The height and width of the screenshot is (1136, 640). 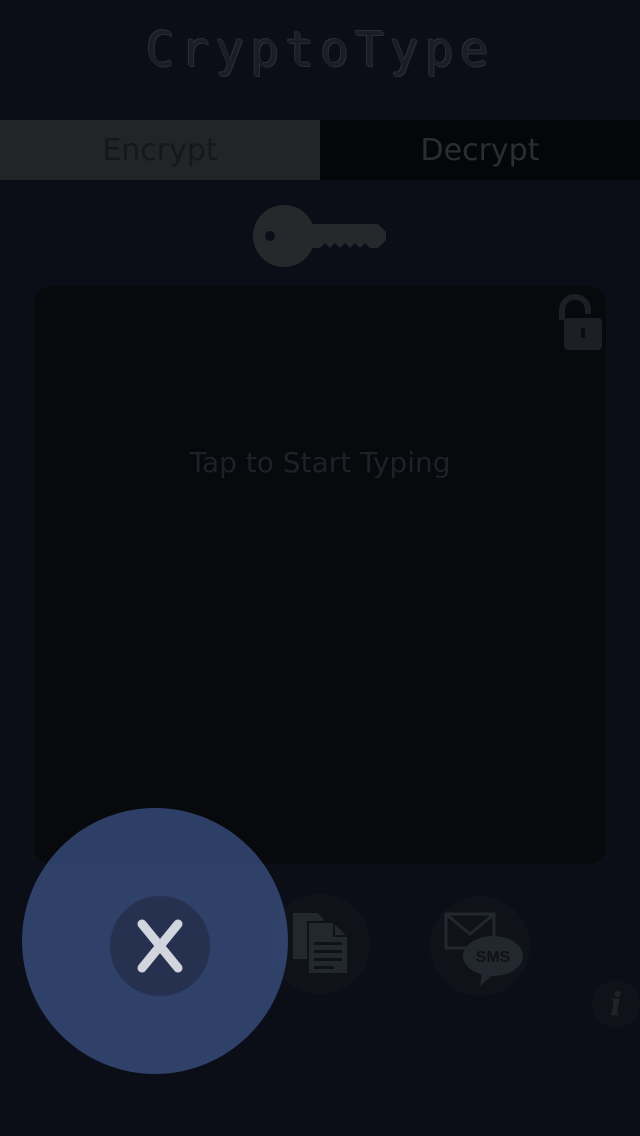 I want to click on unlocked-lock-icon, so click(x=576, y=321).